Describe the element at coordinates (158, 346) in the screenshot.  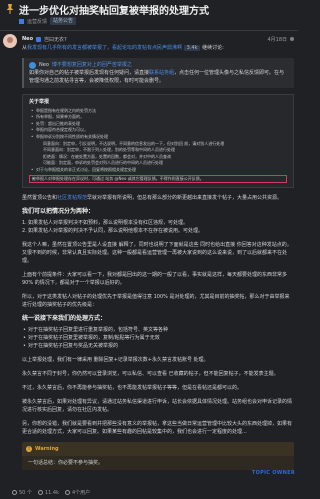
I see `list-item: 对于在抽奖帖子回复与奖品无关被举报的` at that location.